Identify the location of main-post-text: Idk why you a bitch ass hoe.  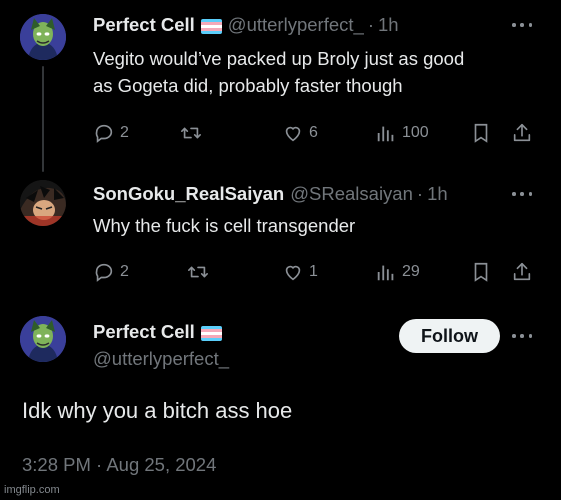
(157, 410).